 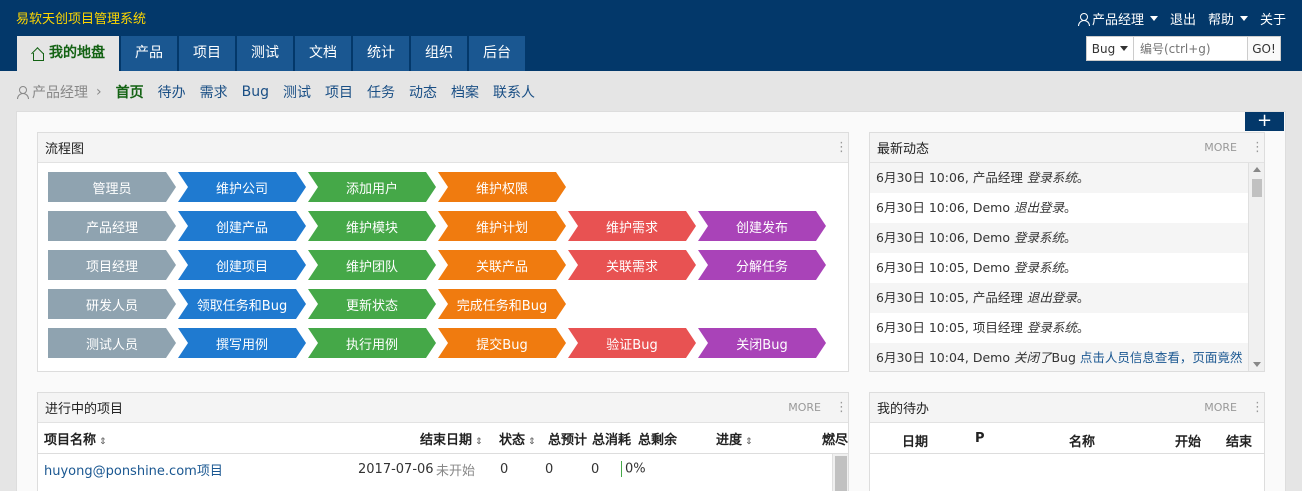 What do you see at coordinates (903, 149) in the screenshot?
I see `panel-title: 最新动态` at bounding box center [903, 149].